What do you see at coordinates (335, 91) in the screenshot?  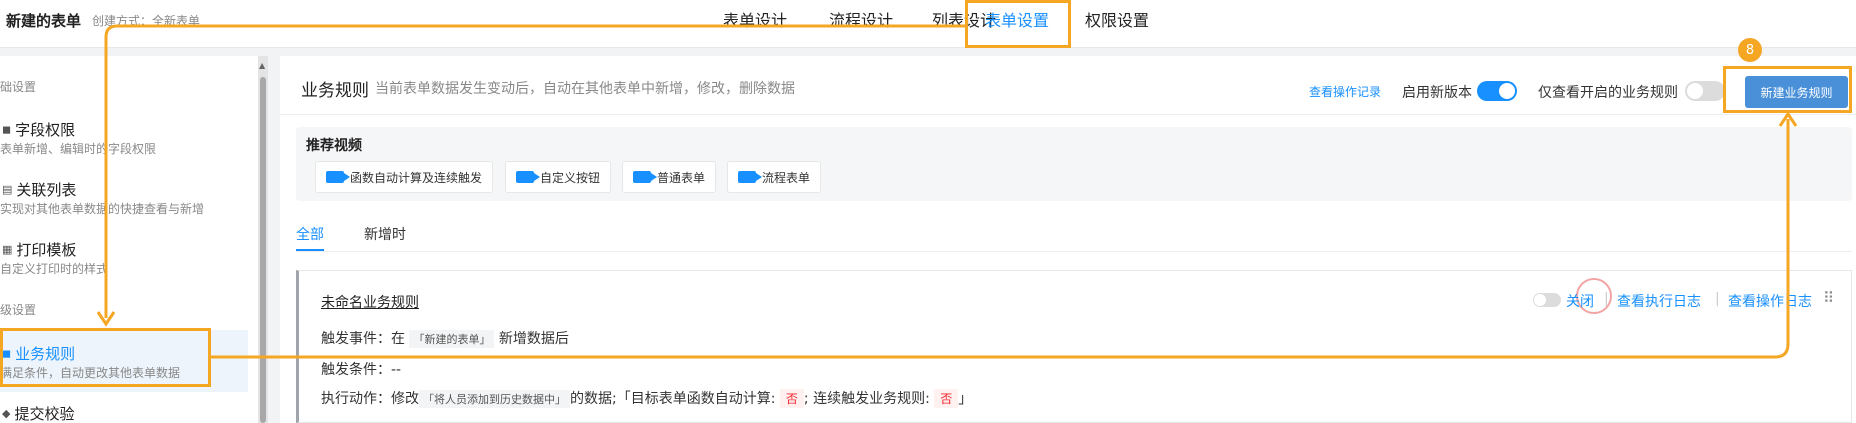 I see `page-title: 业务规则` at bounding box center [335, 91].